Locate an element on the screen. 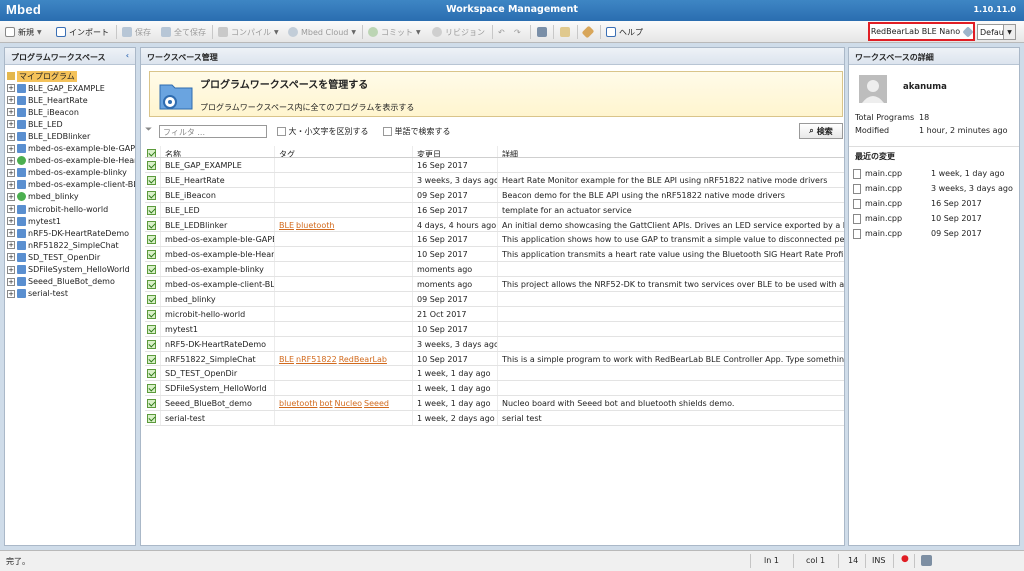  table-row: SD_TEST_OpenDir 1 week, 1 day ago is located at coordinates (494, 374).